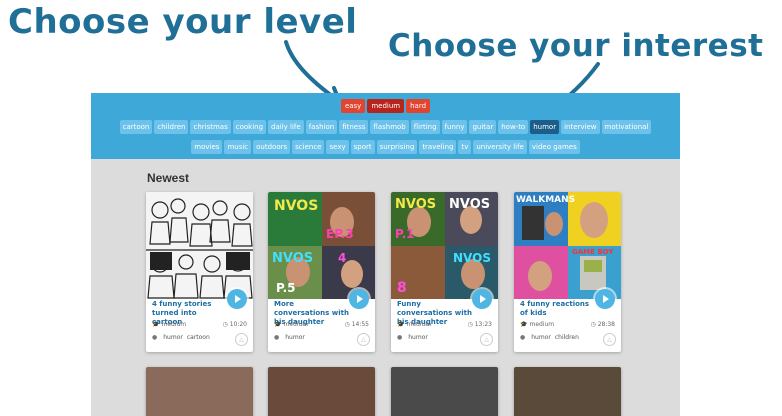 This screenshot has height=416, width=782. I want to click on svg-text: EP.3, so click(340, 234).